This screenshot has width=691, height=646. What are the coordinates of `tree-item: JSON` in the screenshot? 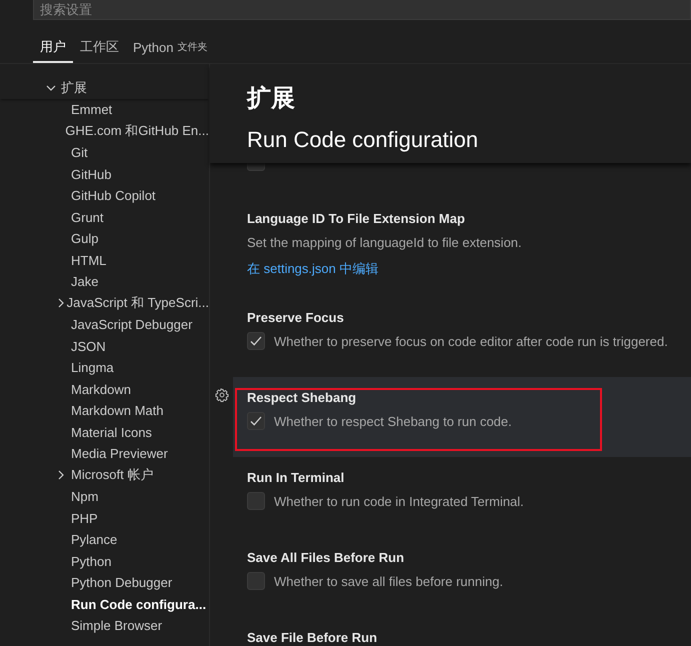 It's located at (88, 346).